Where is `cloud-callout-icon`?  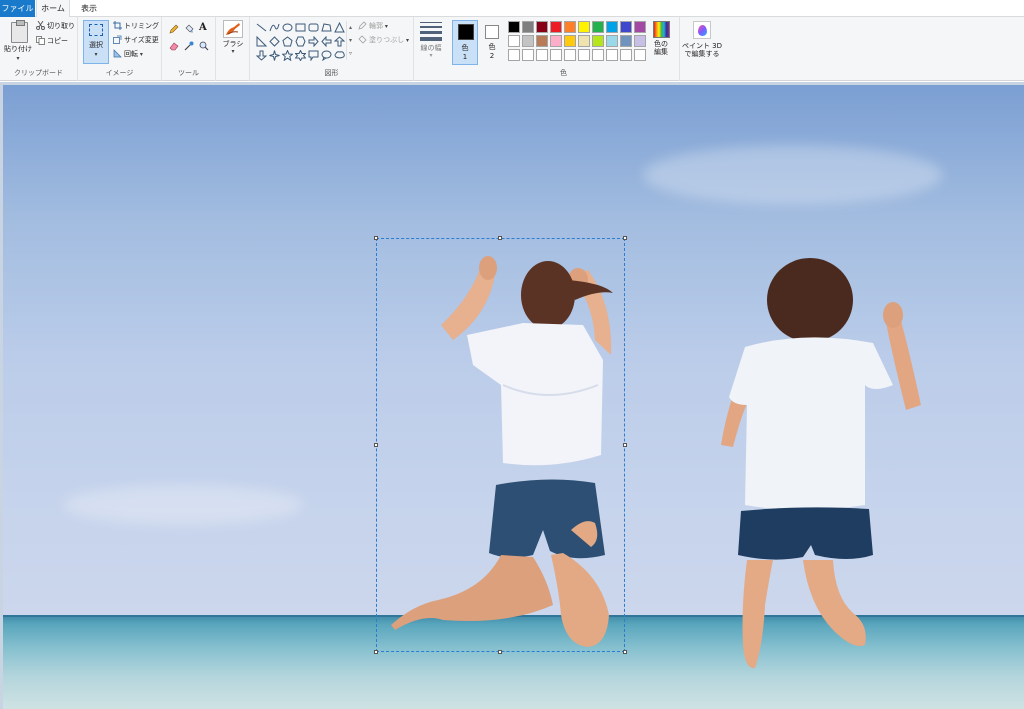 cloud-callout-icon is located at coordinates (339, 55).